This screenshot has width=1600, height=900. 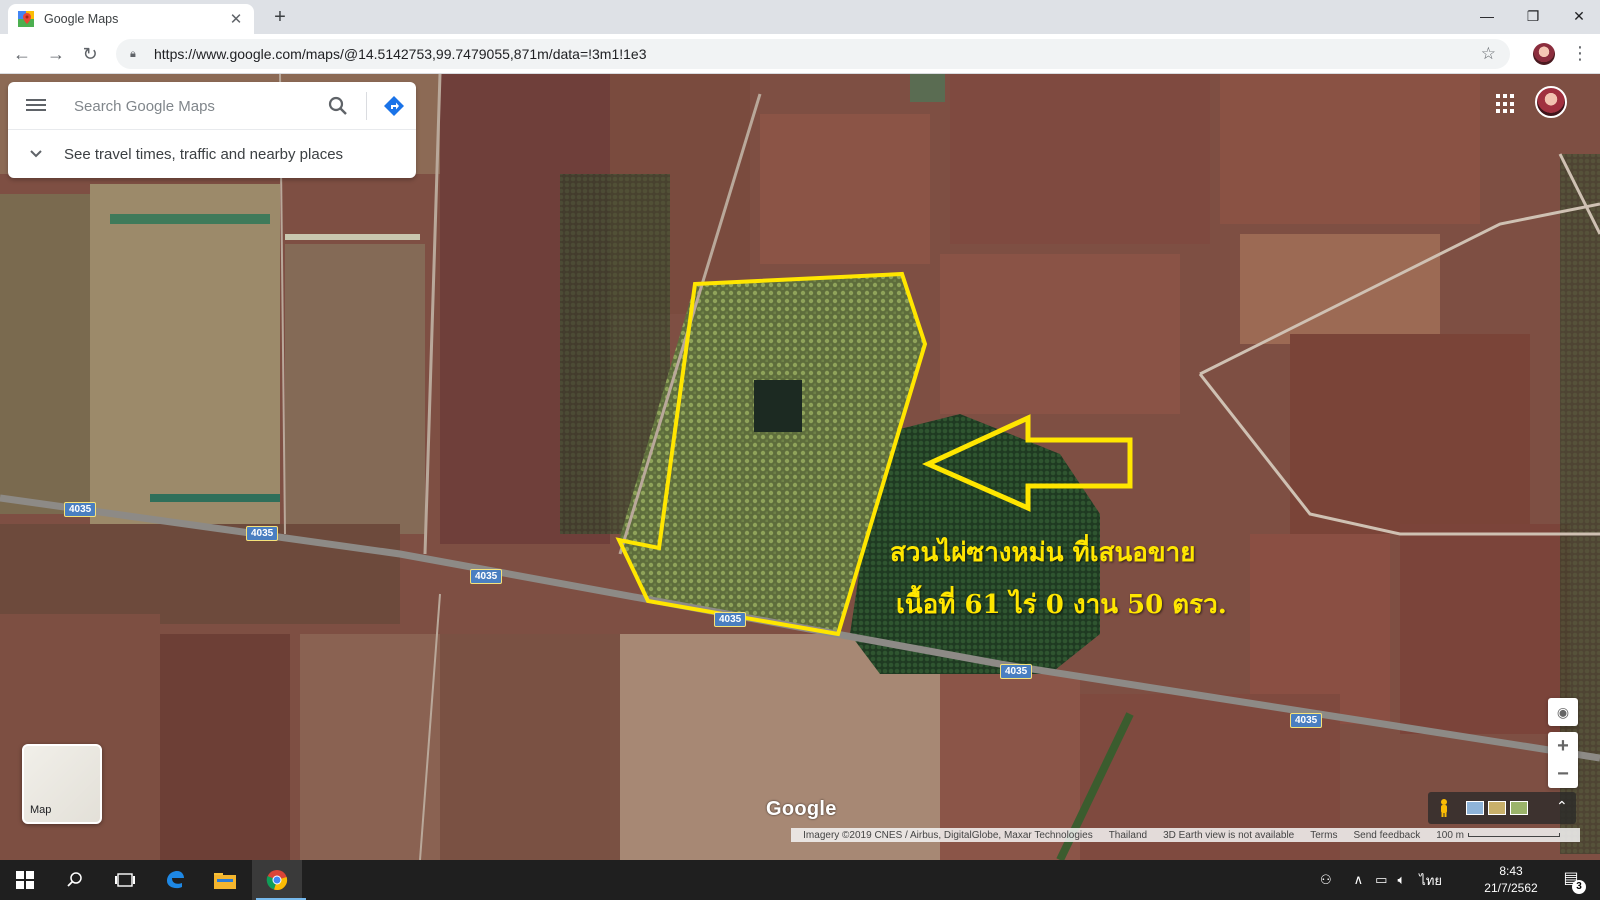 I want to click on network-icon: ▭, so click(x=1381, y=880).